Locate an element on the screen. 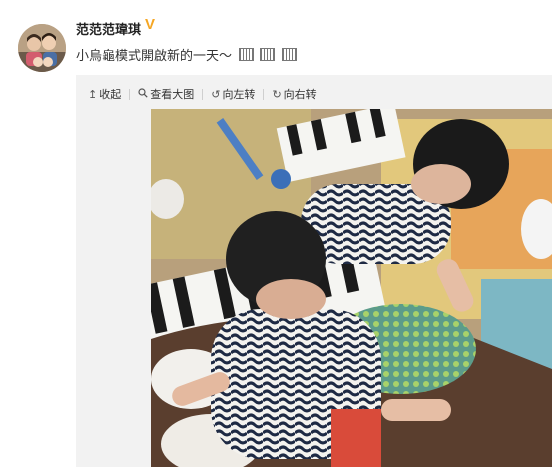  collapse-up-icon: ↥ is located at coordinates (93, 94).